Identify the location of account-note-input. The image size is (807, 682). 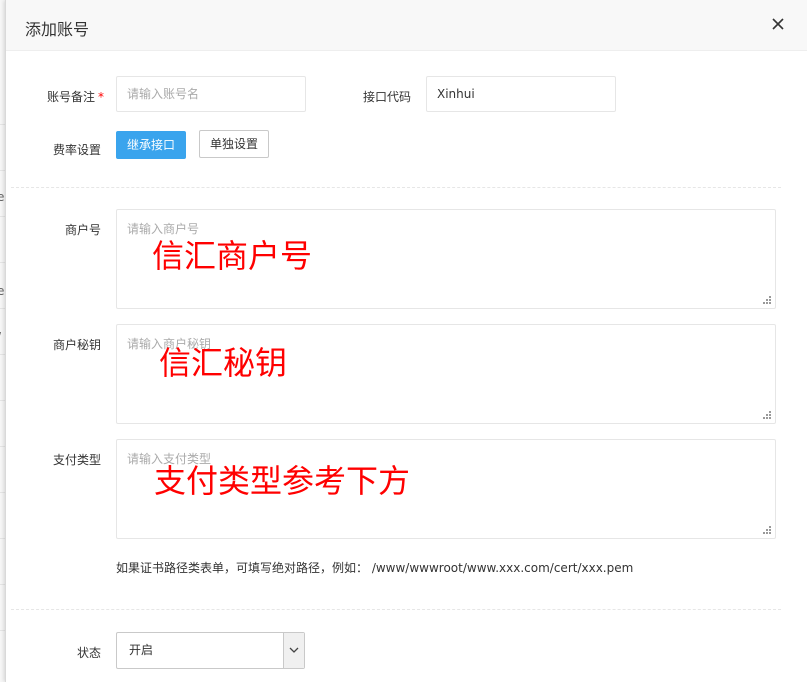
(211, 94).